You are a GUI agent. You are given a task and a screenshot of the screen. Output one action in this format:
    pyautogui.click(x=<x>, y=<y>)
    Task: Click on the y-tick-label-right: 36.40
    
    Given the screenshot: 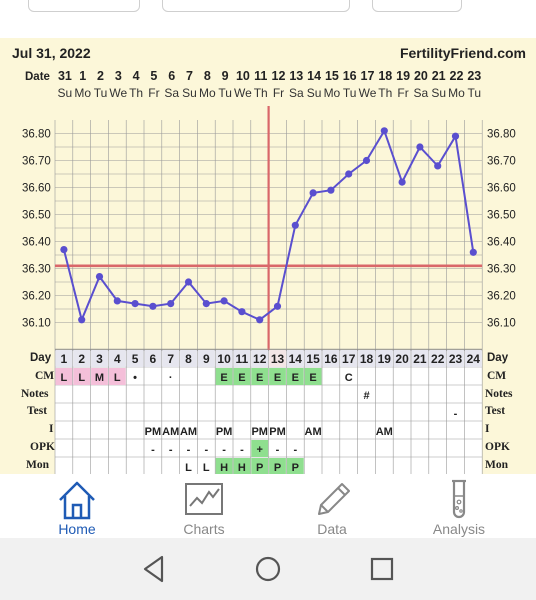 What is the action you would take?
    pyautogui.click(x=501, y=243)
    